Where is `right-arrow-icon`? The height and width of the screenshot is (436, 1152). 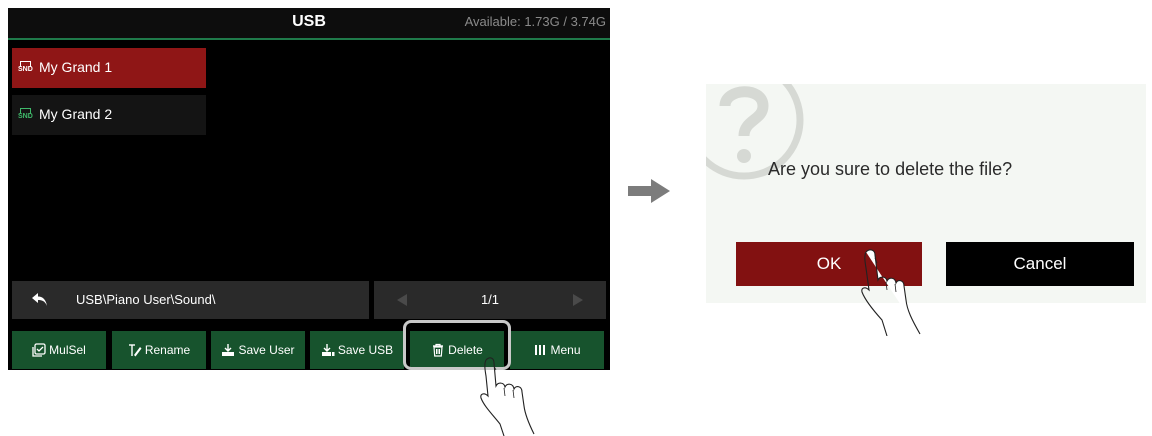
right-arrow-icon is located at coordinates (649, 191).